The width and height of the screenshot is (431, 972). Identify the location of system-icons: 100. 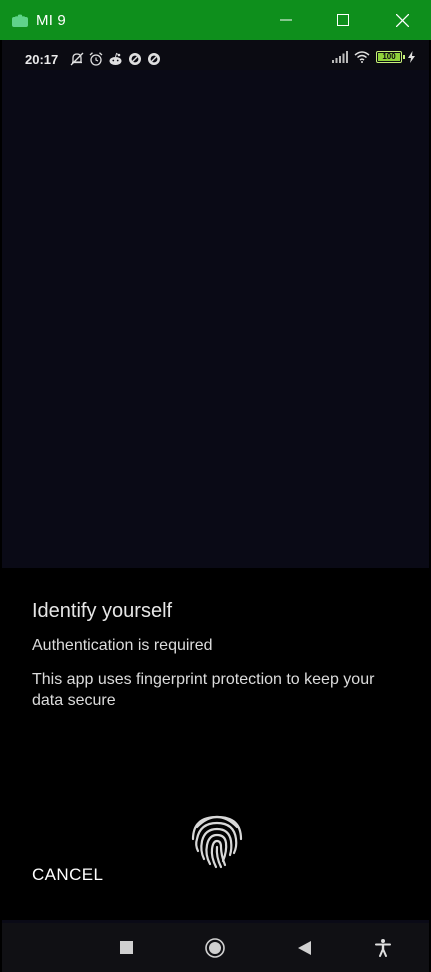
(373, 57).